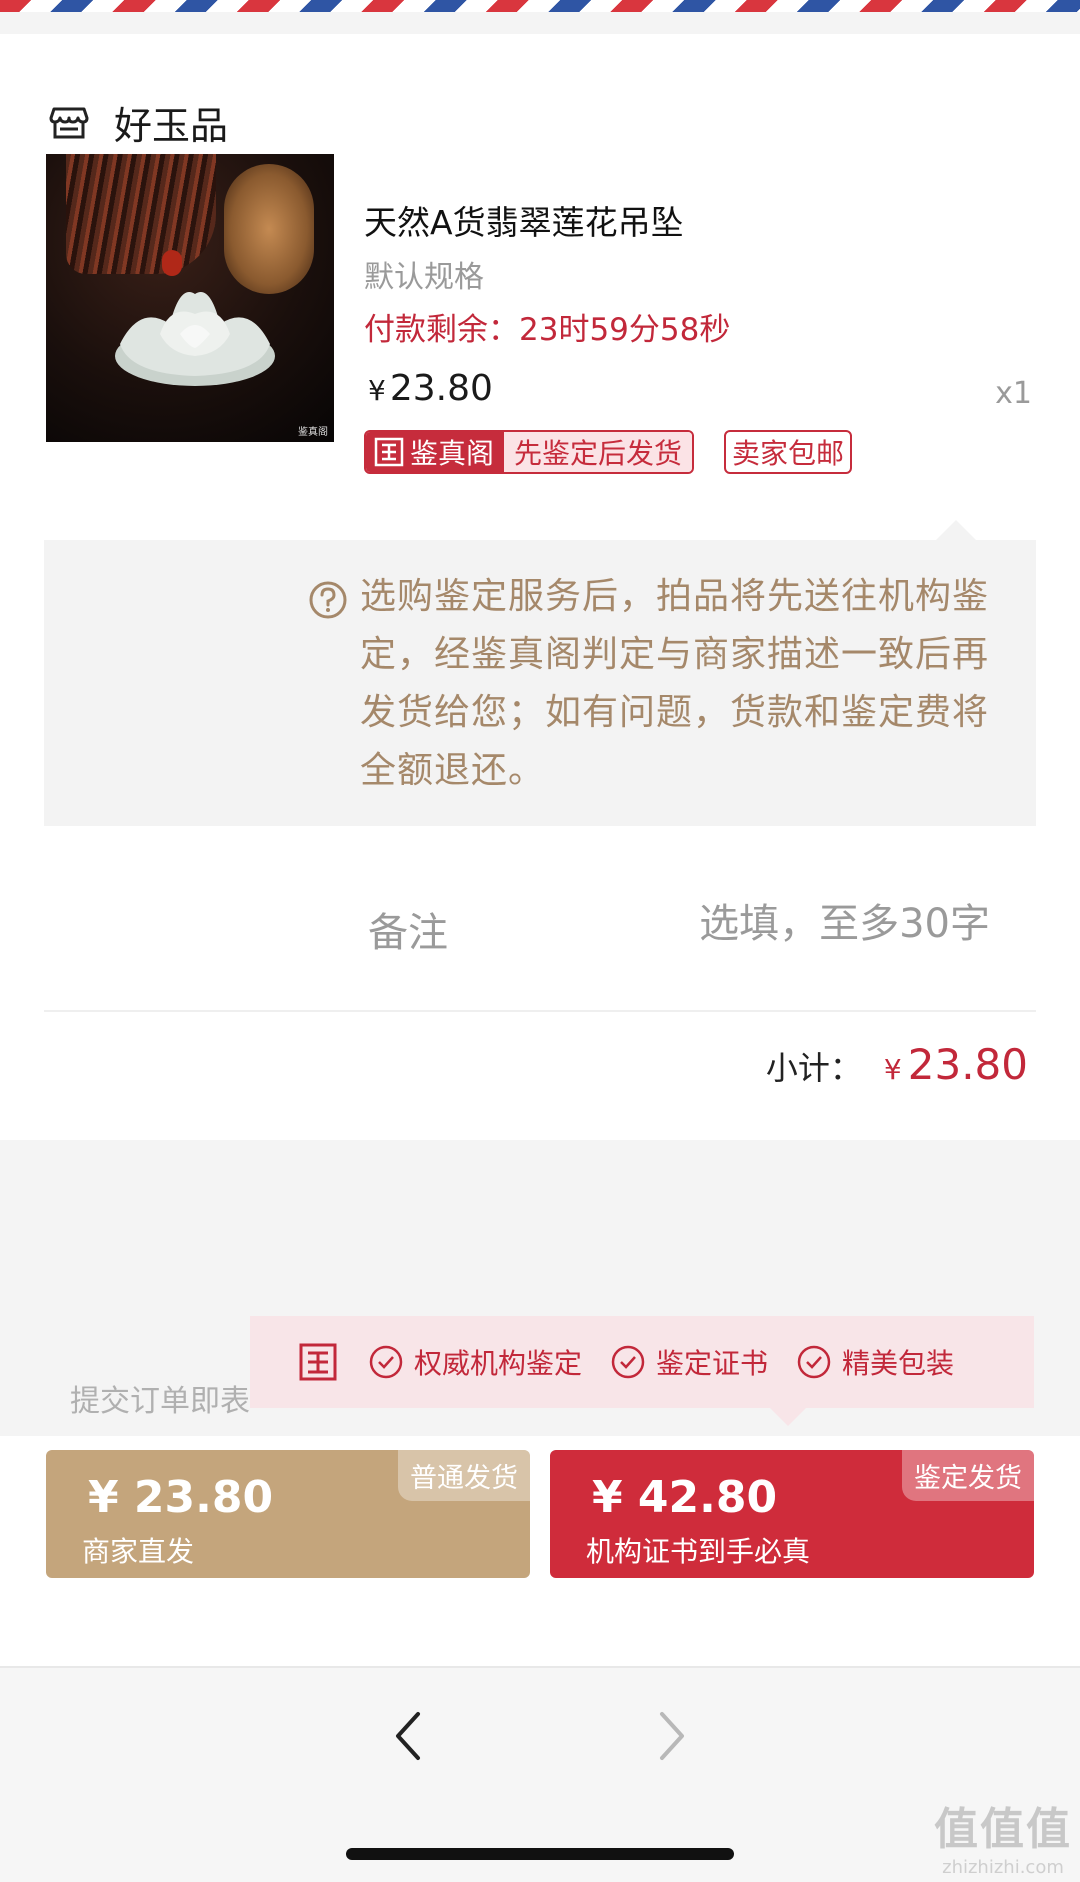 This screenshot has height=1882, width=1080. Describe the element at coordinates (898, 1363) in the screenshot. I see `promo-item-label: 精美包装` at that location.